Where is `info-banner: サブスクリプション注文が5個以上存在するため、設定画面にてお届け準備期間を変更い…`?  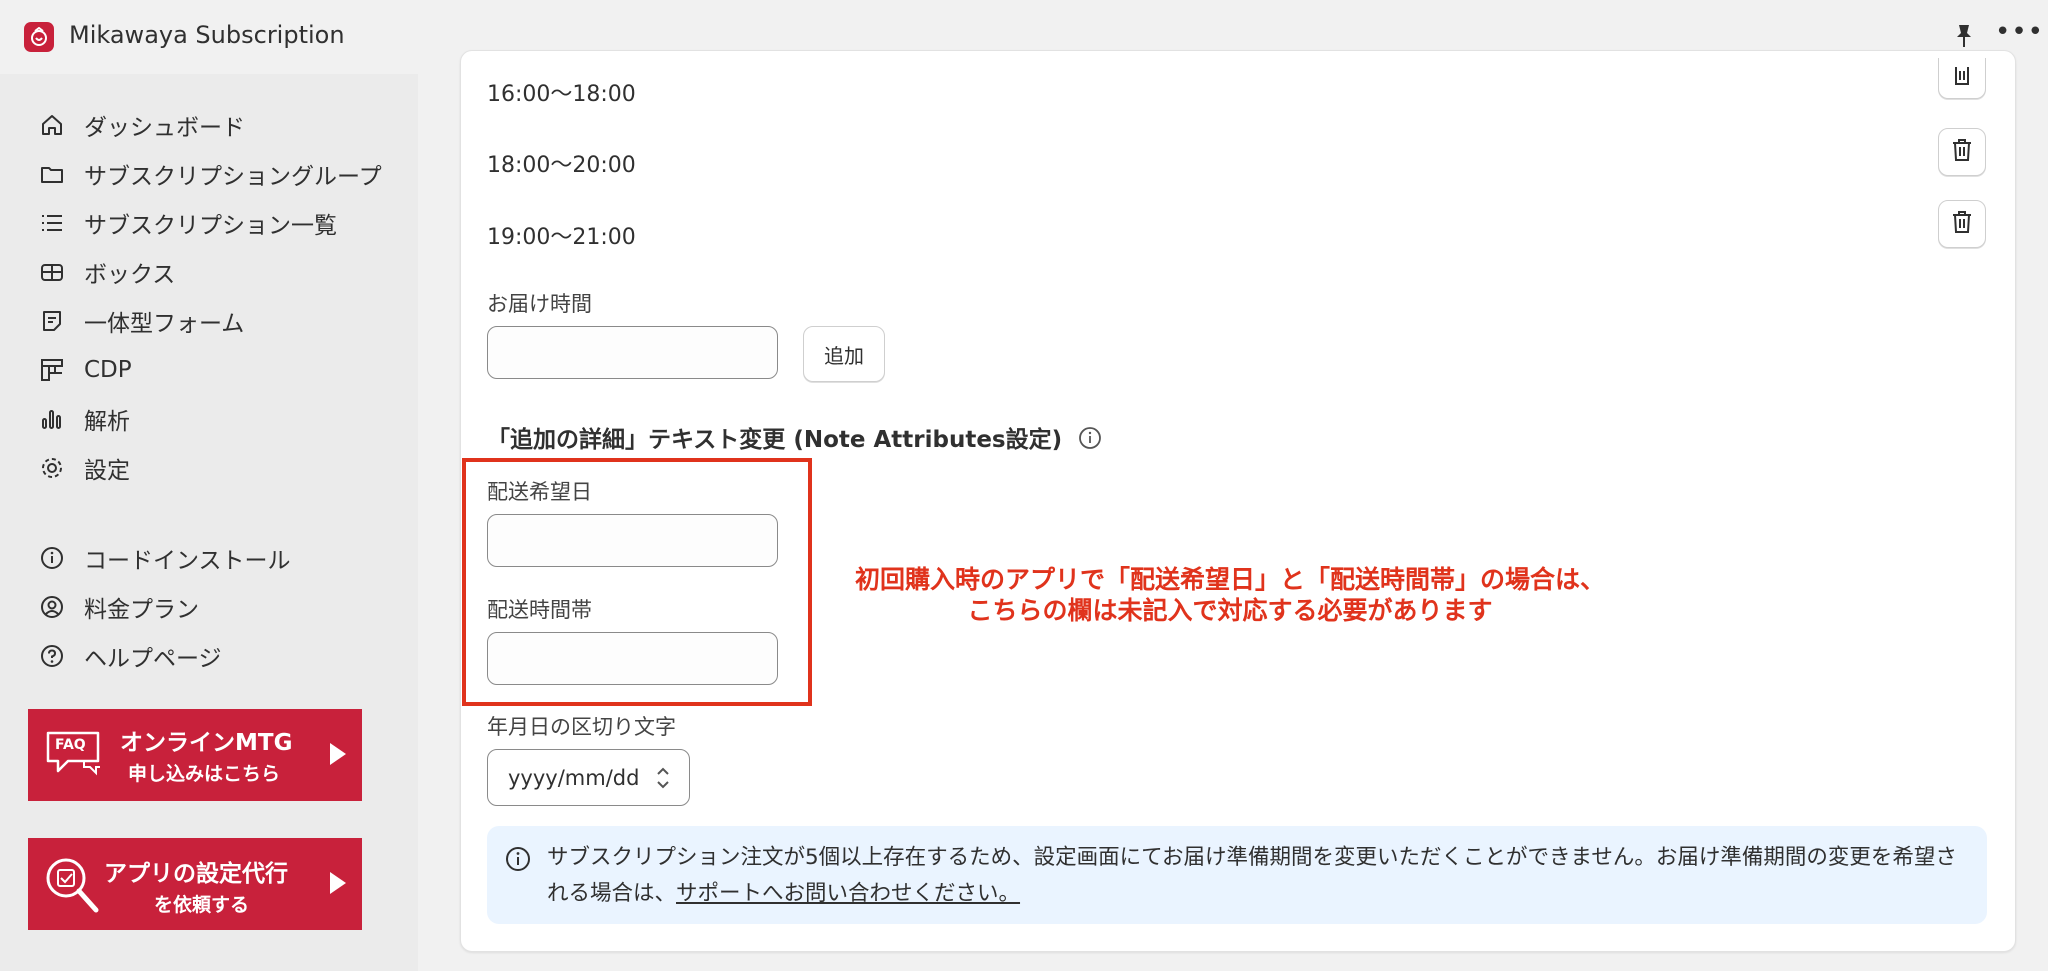
info-banner: サブスクリプション注文が5個以上存在するため、設定画面にてお届け準備期間を変更い… is located at coordinates (1237, 875).